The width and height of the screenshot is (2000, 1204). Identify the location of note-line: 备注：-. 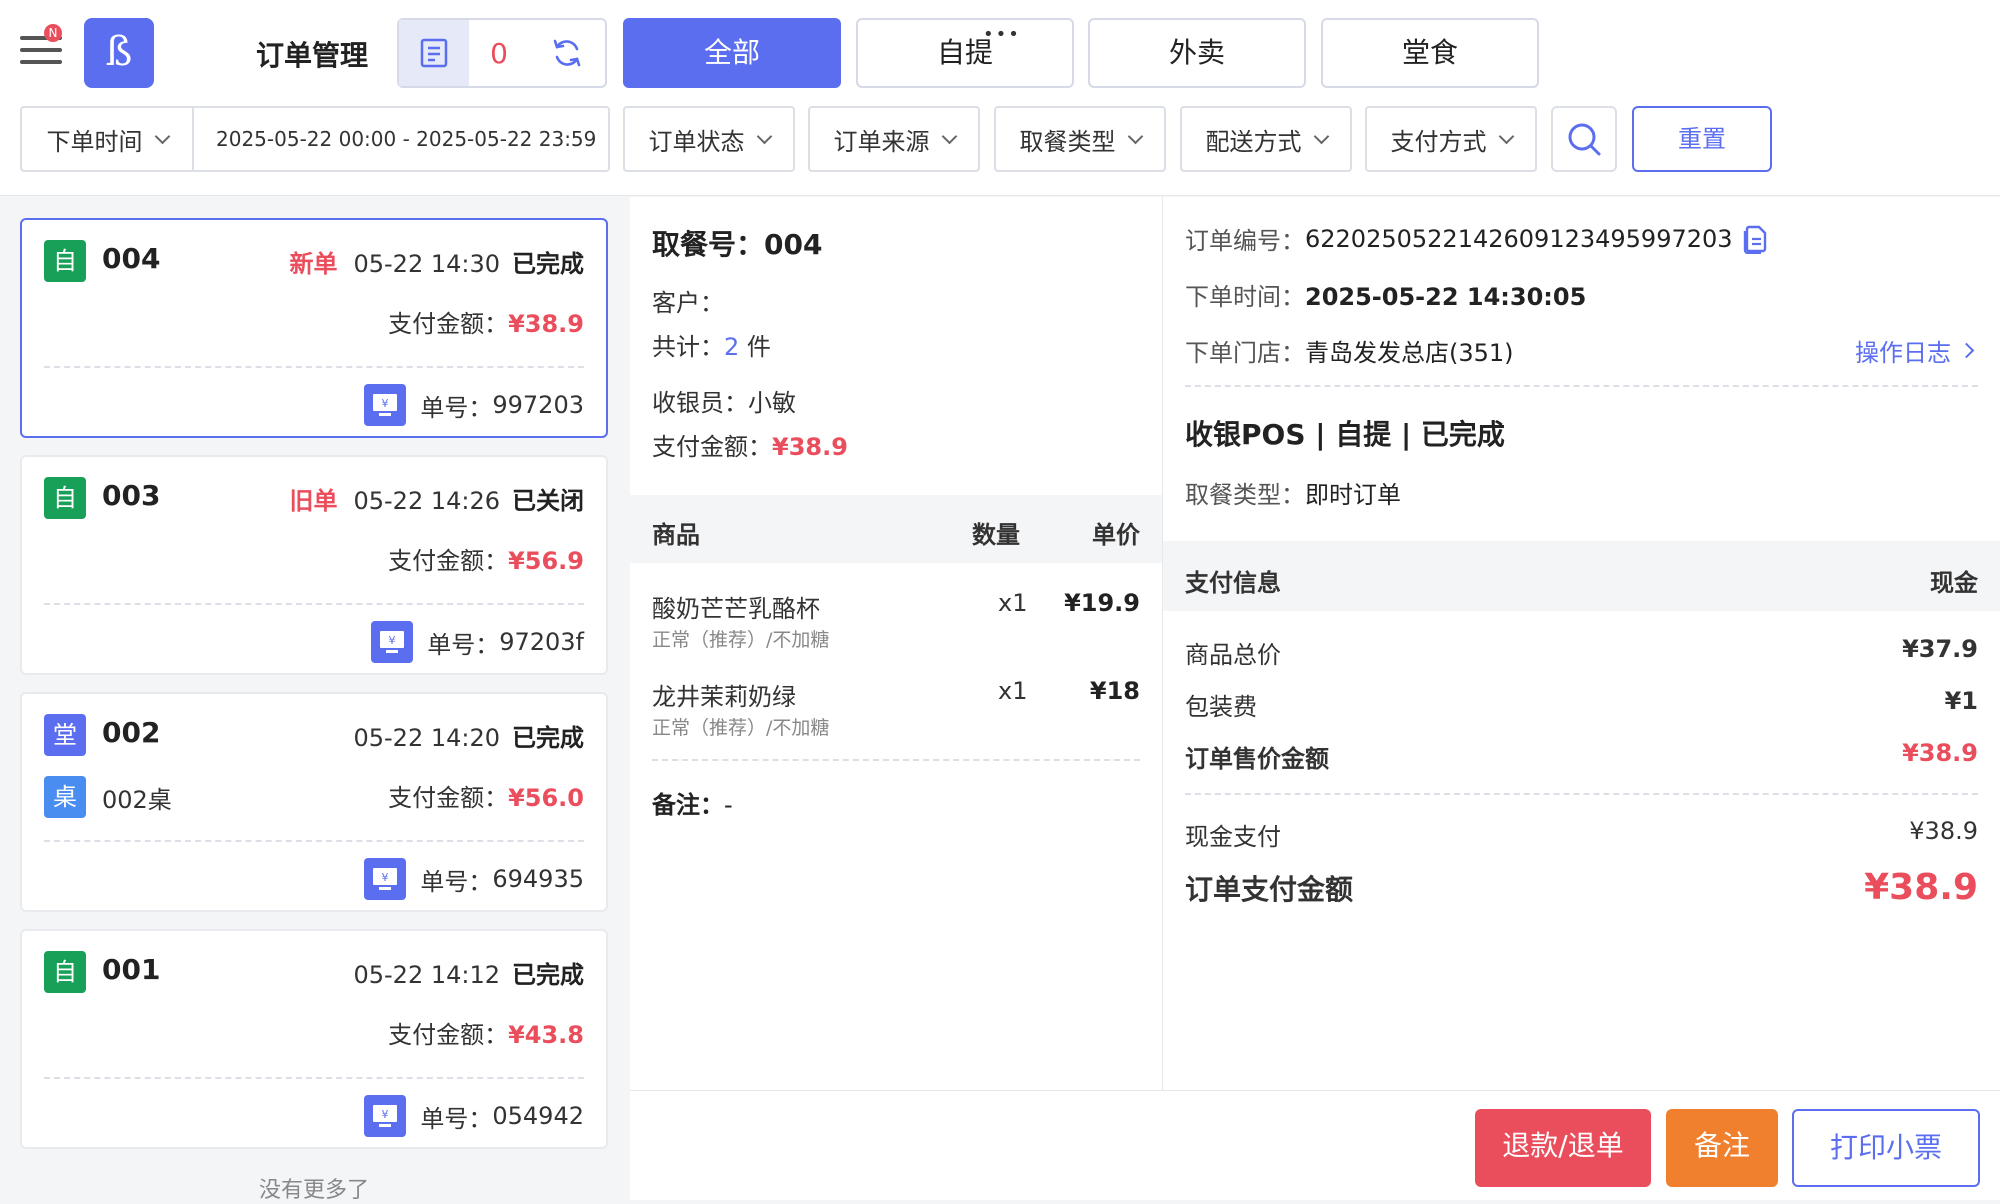
(692, 805).